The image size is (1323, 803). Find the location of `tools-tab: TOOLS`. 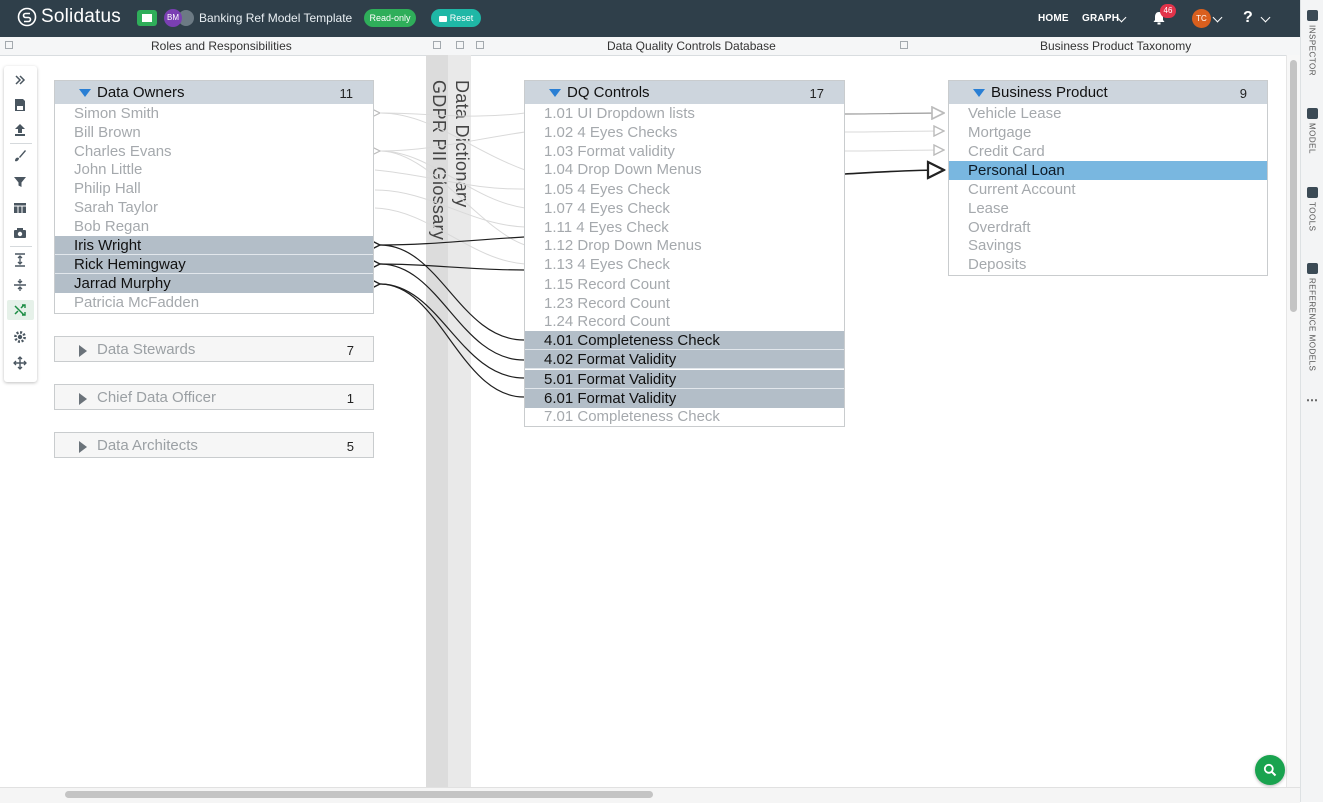

tools-tab: TOOLS is located at coordinates (1312, 211).